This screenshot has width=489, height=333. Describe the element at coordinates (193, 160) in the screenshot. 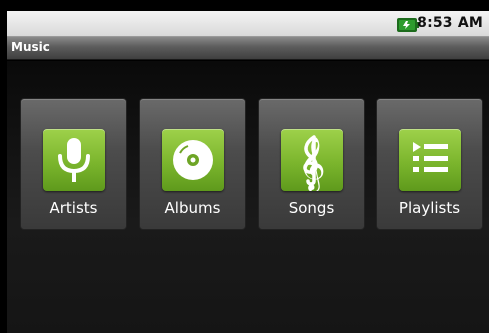

I see `disc-icon` at that location.